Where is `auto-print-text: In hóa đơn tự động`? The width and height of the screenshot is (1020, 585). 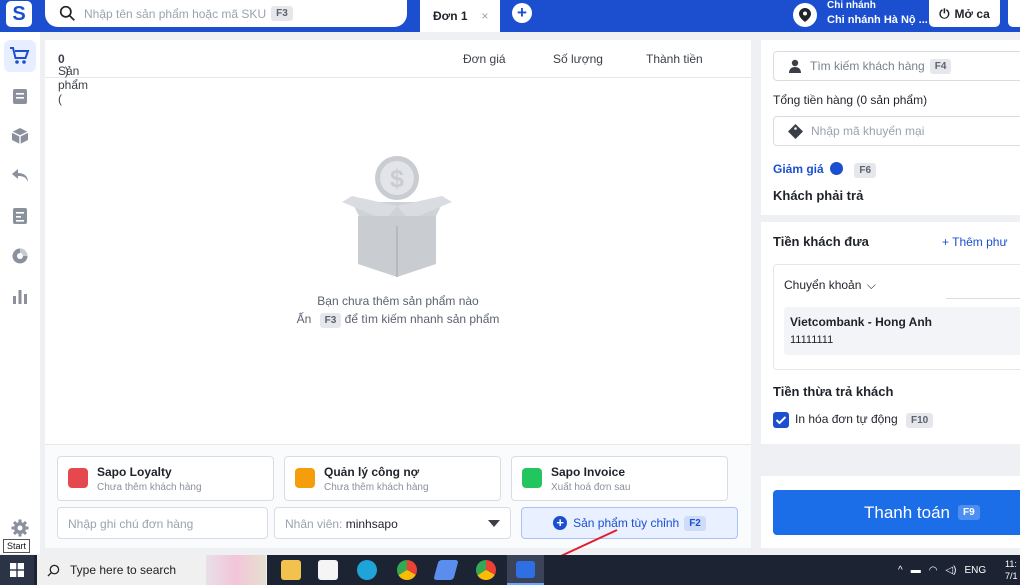
auto-print-text: In hóa đơn tự động is located at coordinates (846, 419).